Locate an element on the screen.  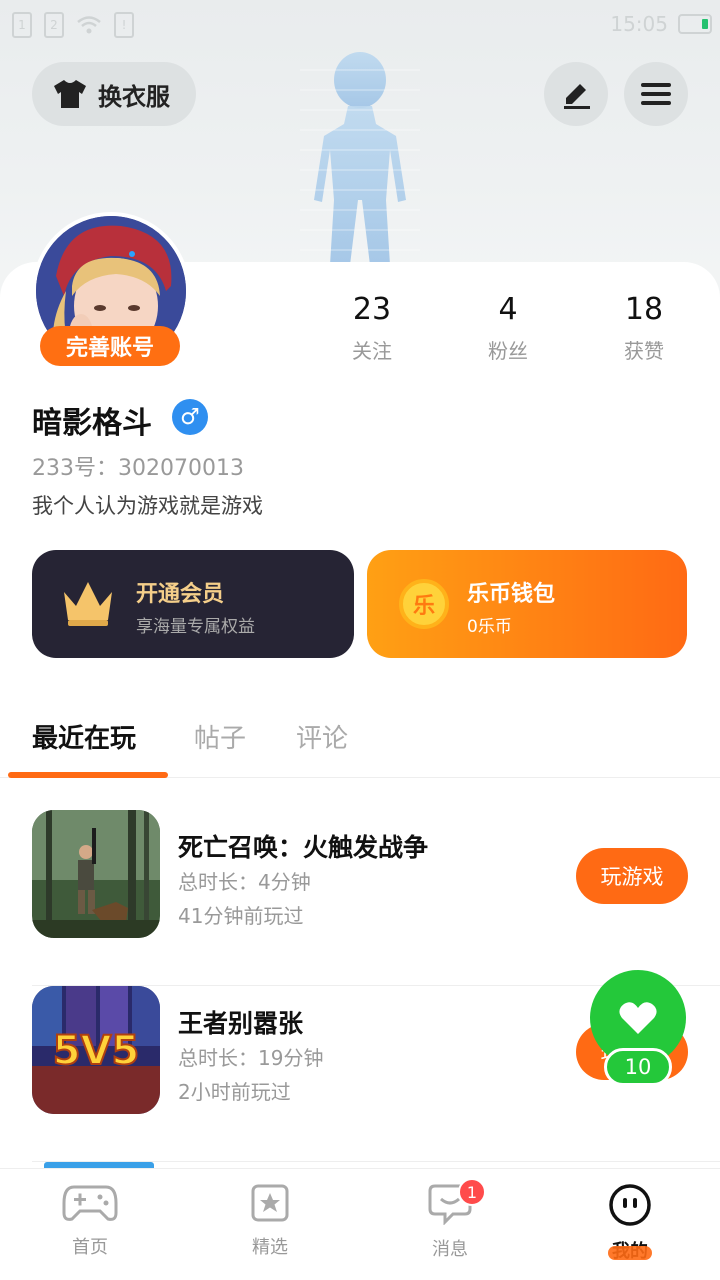
tab-recently-played: 最近在玩 is located at coordinates (84, 736).